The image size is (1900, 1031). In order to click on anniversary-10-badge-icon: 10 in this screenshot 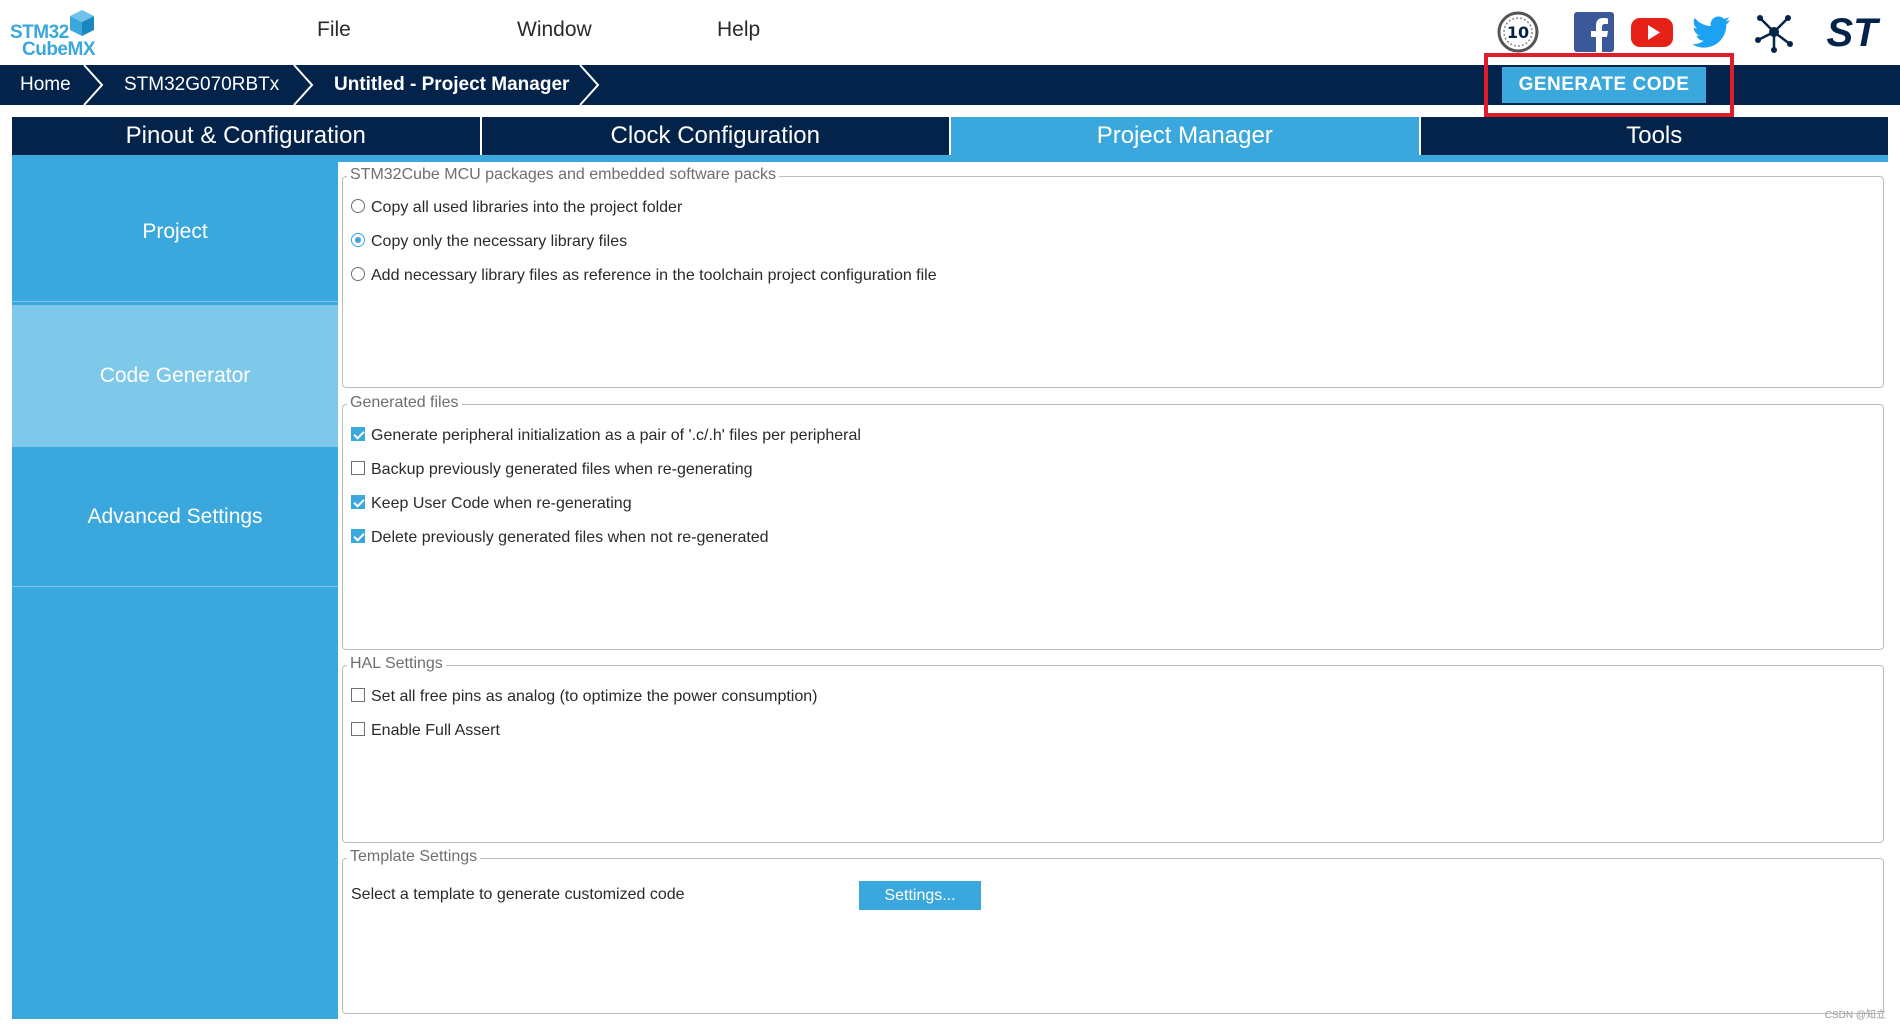, I will do `click(1518, 32)`.